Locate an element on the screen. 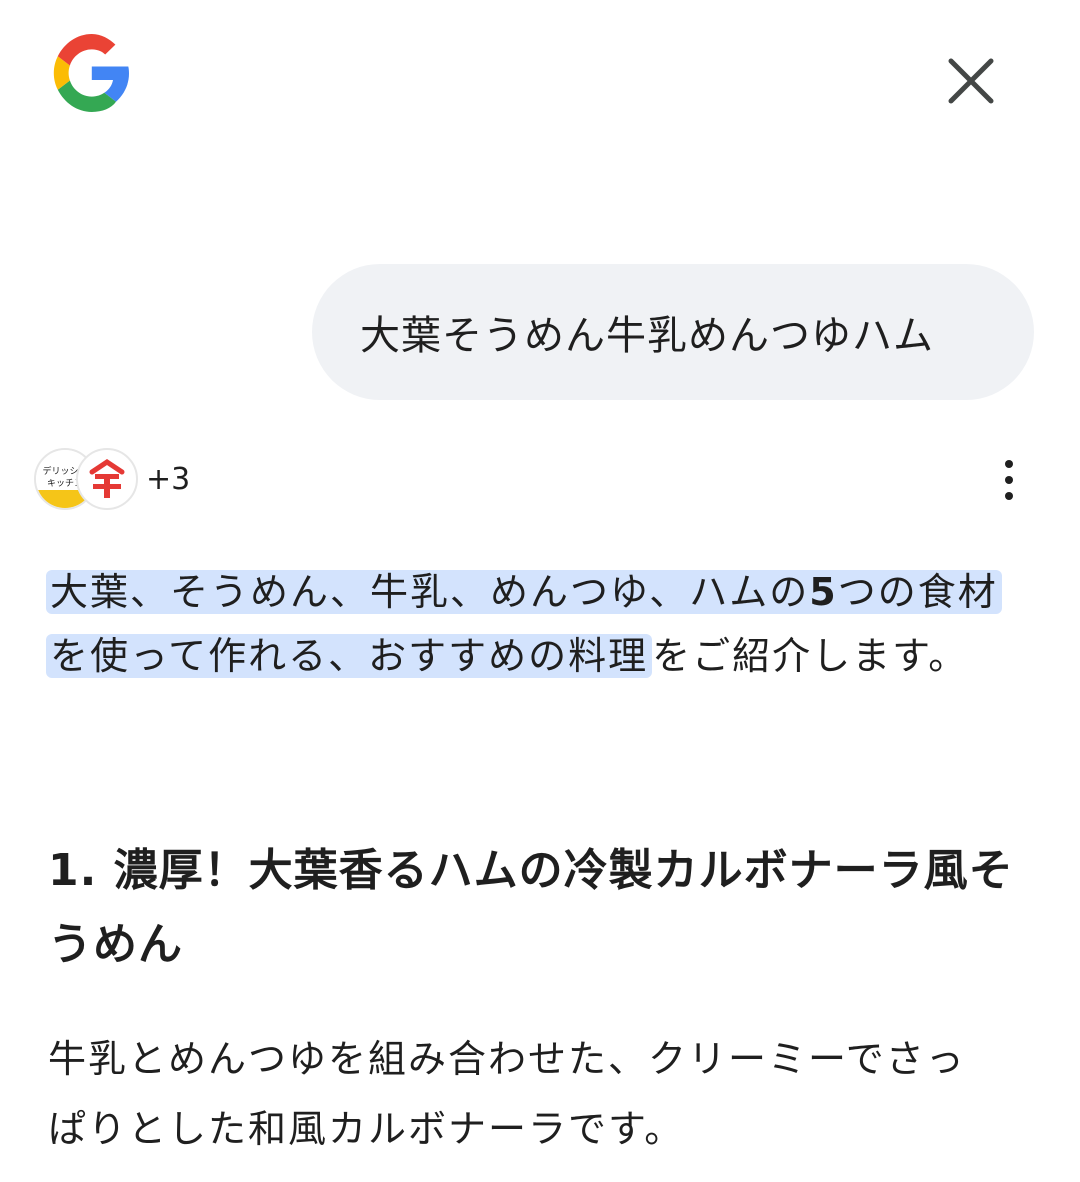 The height and width of the screenshot is (1182, 1080). recipe-heading: 1. 濃厚！大葉香るハムの冷製カルボナーラ風そうめん is located at coordinates (531, 907).